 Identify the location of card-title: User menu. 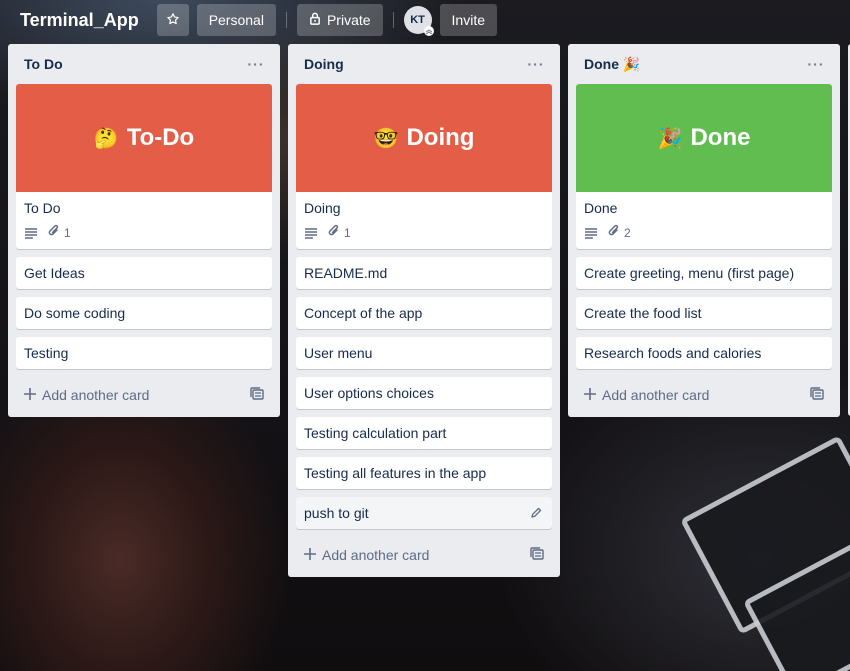
(338, 353).